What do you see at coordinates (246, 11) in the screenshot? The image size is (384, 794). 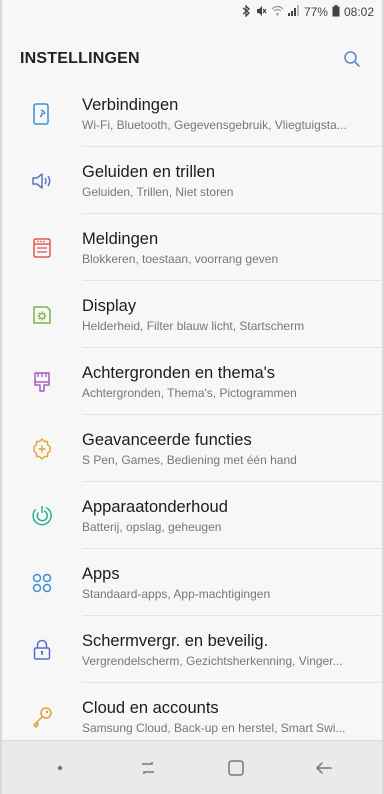 I see `bluetooth-icon` at bounding box center [246, 11].